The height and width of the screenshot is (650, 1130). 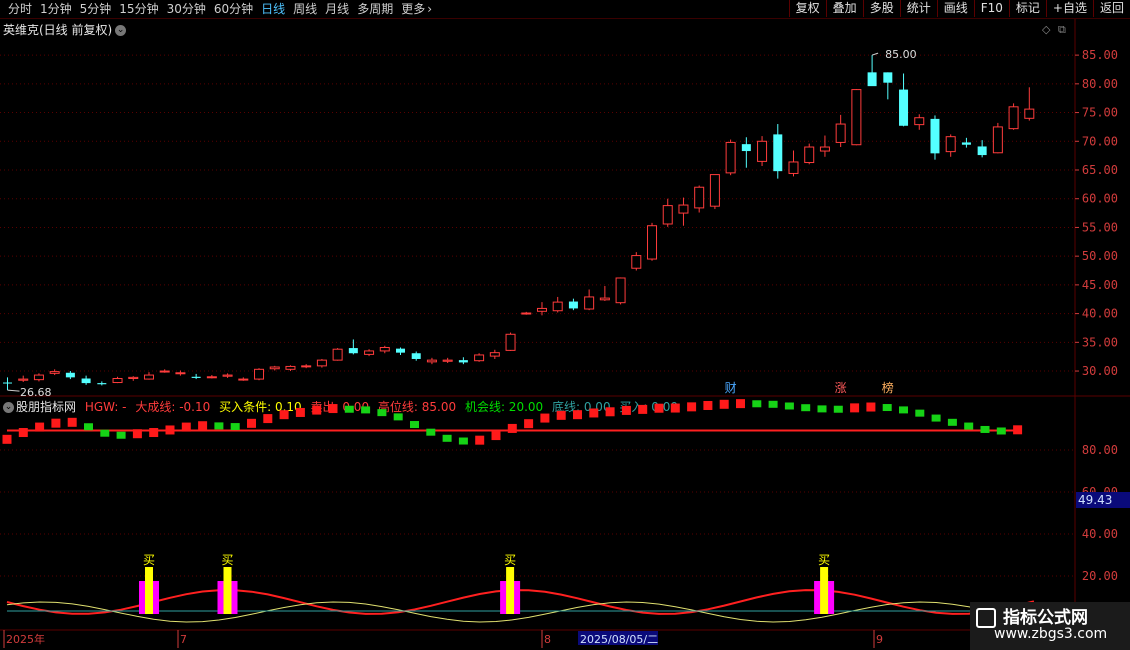 I want to click on low-price-label: 26.68, so click(x=36, y=392).